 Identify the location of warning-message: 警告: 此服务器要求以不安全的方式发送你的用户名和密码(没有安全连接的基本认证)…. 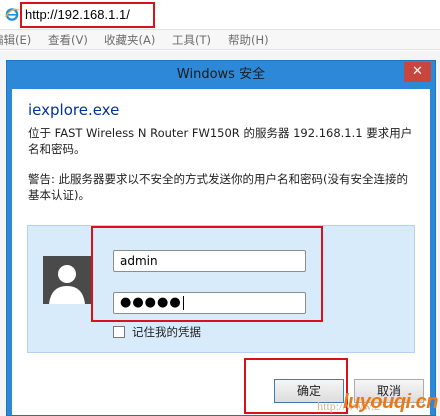
(218, 187).